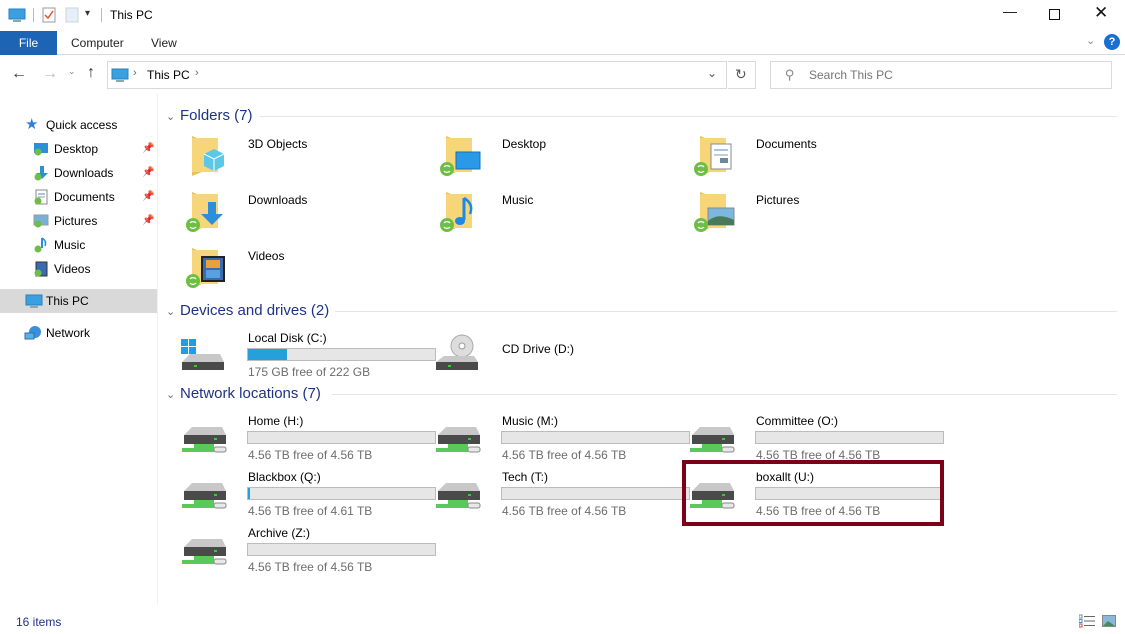 The width and height of the screenshot is (1125, 634). What do you see at coordinates (266, 256) in the screenshot?
I see `folder-name: Videos` at bounding box center [266, 256].